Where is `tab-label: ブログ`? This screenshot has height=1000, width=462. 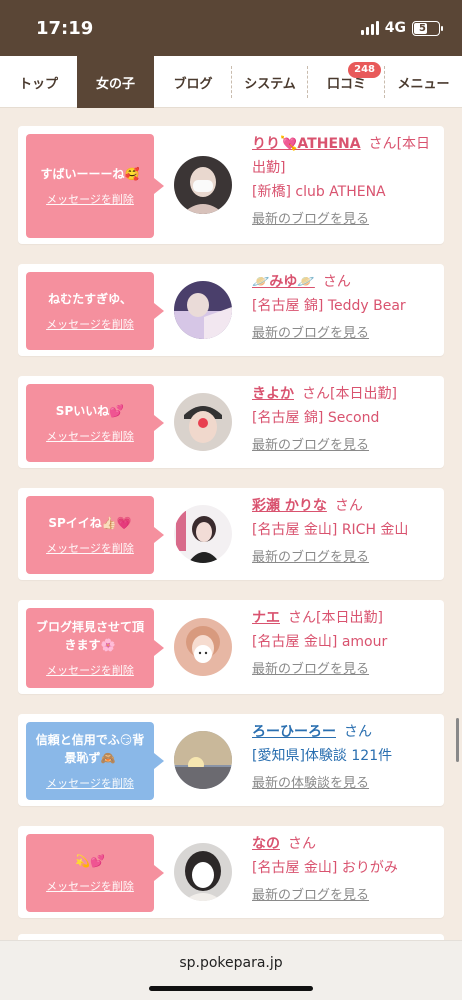
tab-label: ブログ is located at coordinates (193, 84).